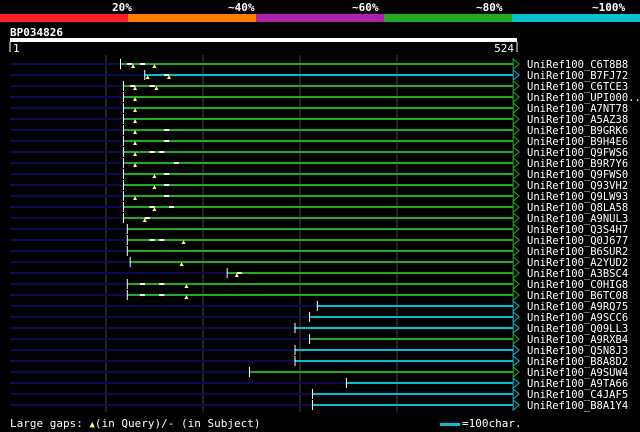 The image size is (640, 432). Describe the element at coordinates (492, 423) in the screenshot. I see `legend-scale-note: =100char.` at that location.